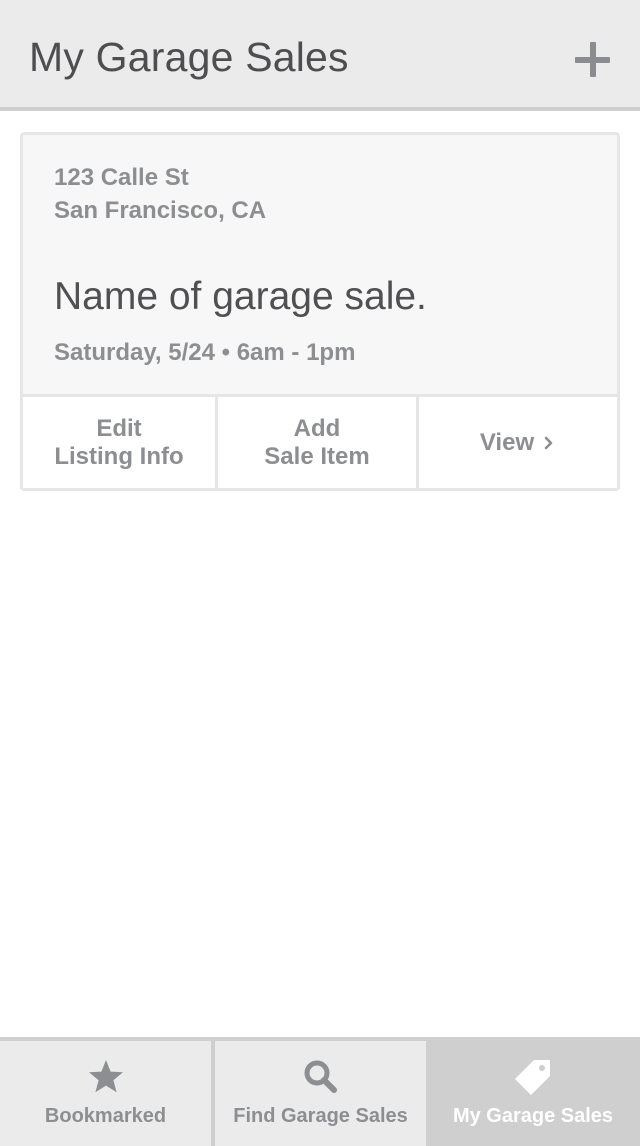 This screenshot has width=640, height=1146. I want to click on add-sale-item-button: Add Sale Item, so click(318, 442).